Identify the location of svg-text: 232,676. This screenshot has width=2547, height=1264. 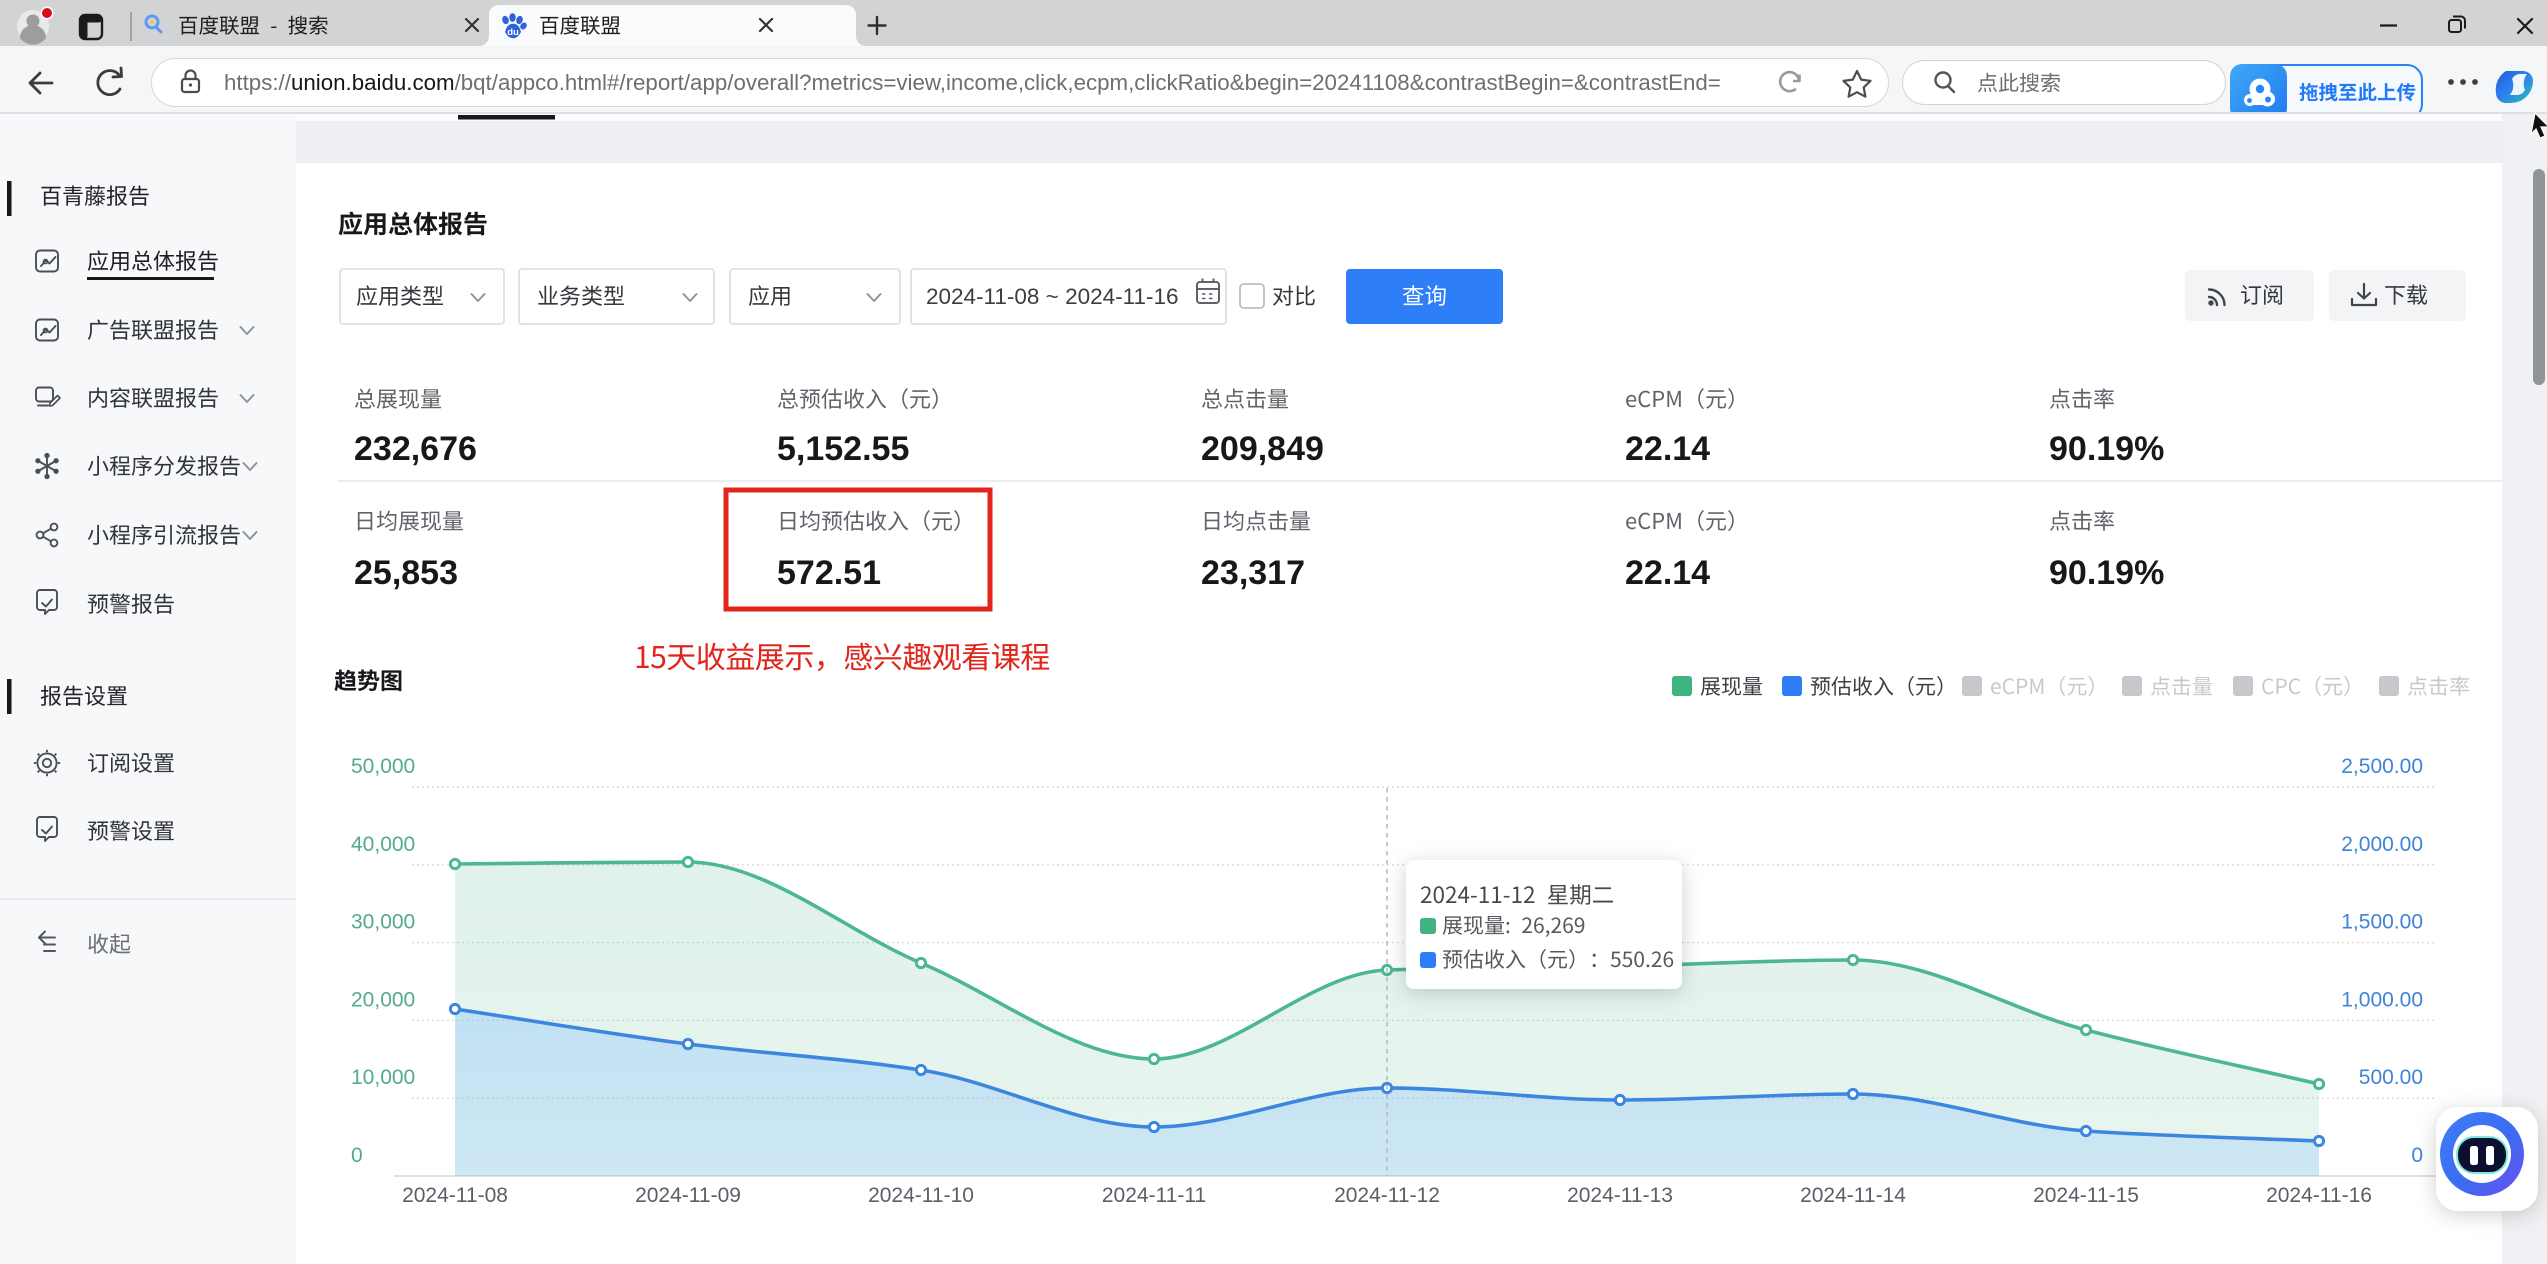
(415, 449).